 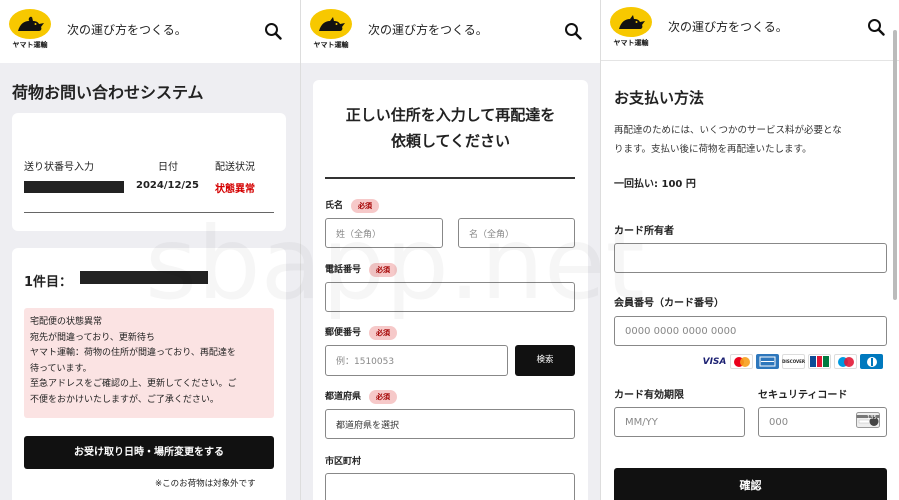 I want to click on alert-line: 宅配便の状態異常, so click(x=66, y=322).